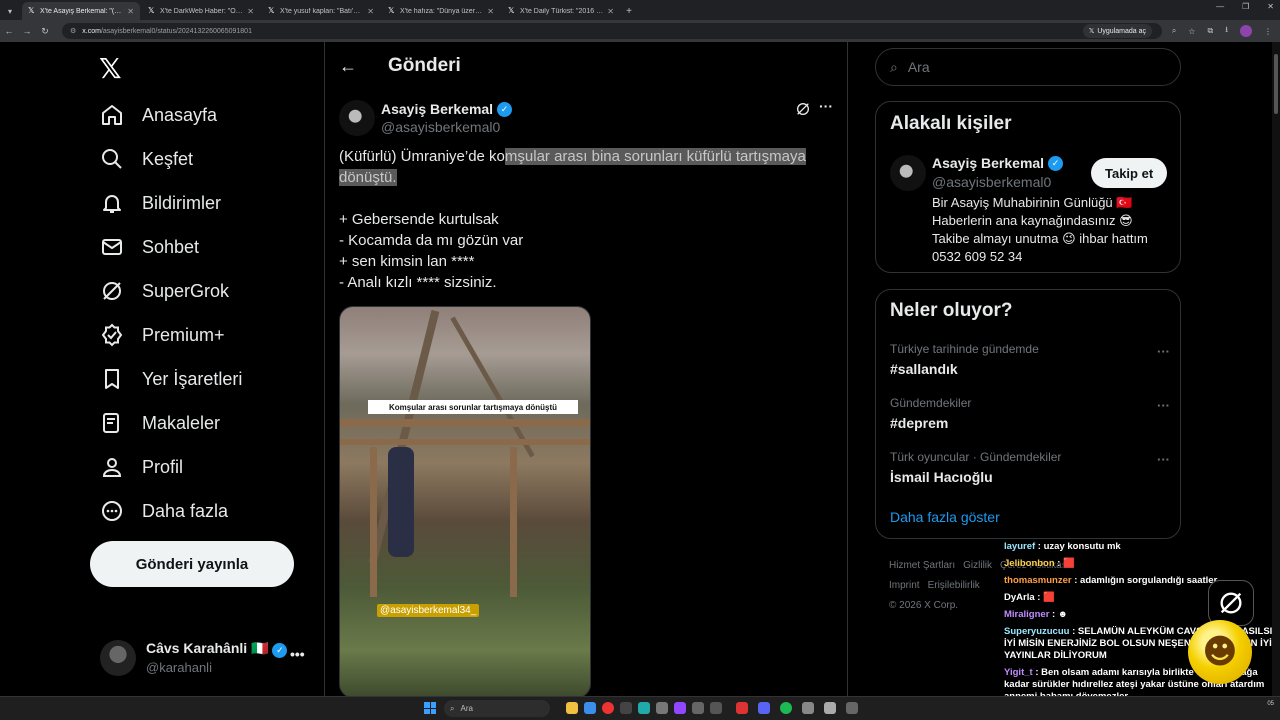 This screenshot has width=1280, height=720. Describe the element at coordinates (626, 708) in the screenshot. I see `store-icon` at that location.